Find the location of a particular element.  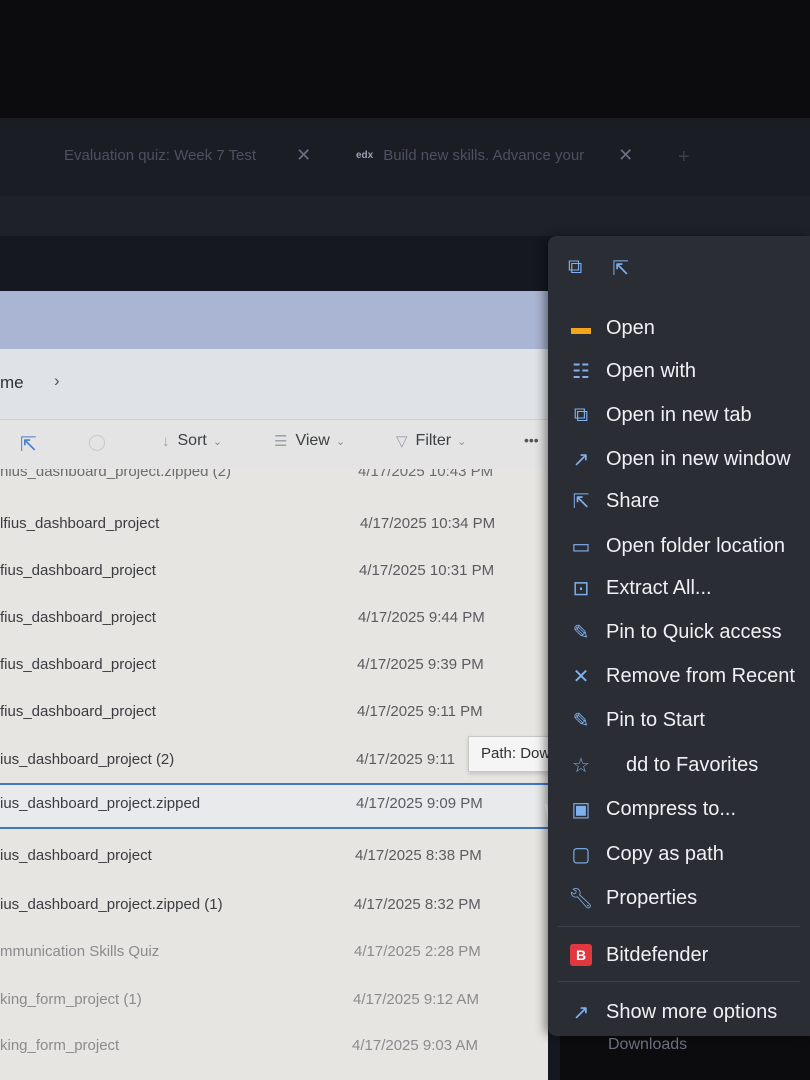

filter-icon: ▽ is located at coordinates (402, 441).